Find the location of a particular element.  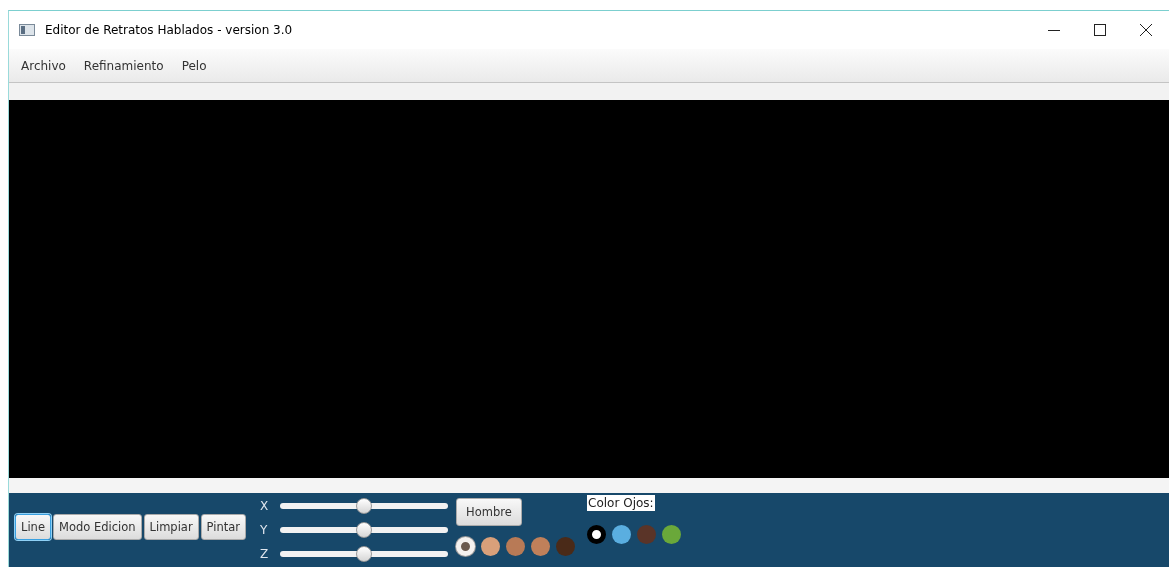

tool-button: Limpiar is located at coordinates (171, 527).